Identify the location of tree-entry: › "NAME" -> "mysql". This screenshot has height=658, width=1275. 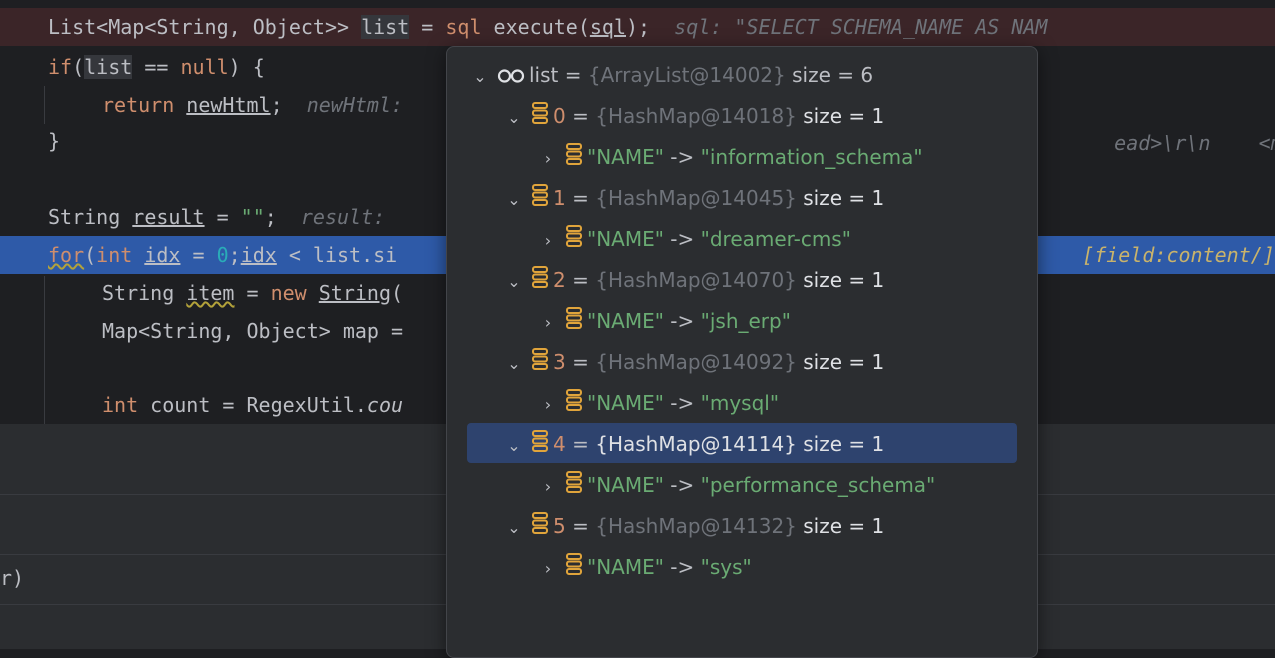
(658, 403).